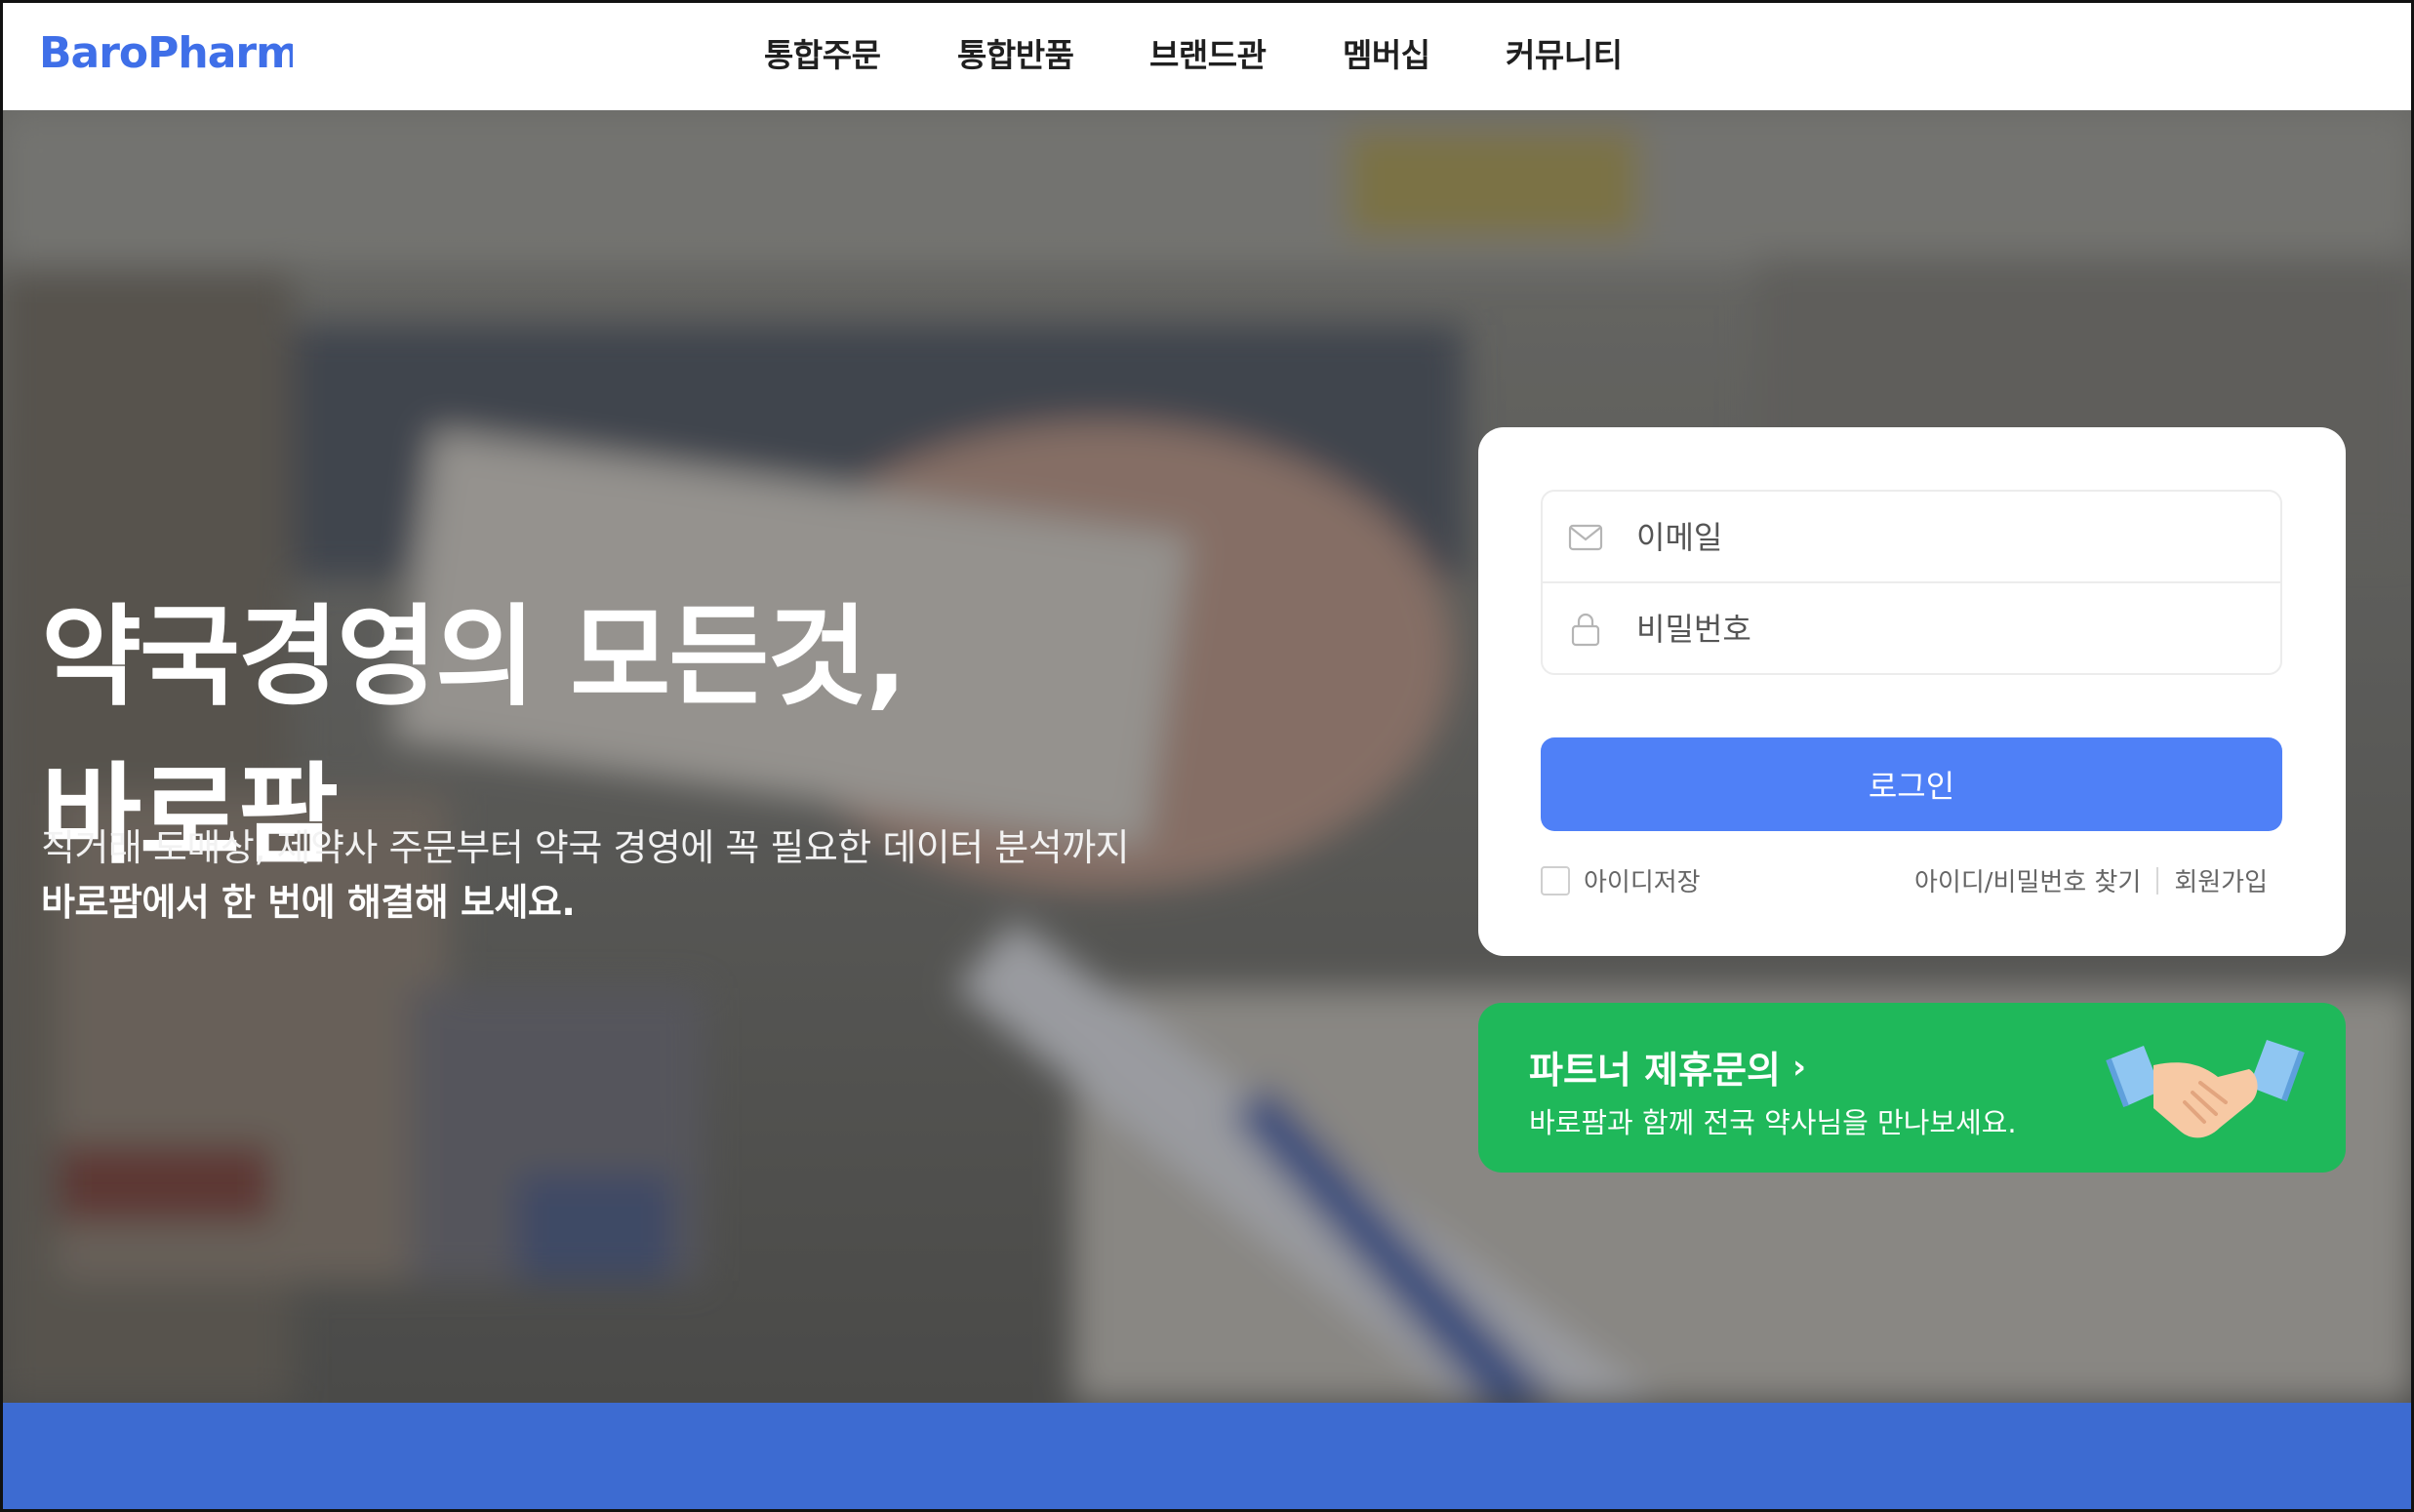 The width and height of the screenshot is (2414, 1512). I want to click on login-card: 로그인 아이디저장 아이디/비밀번호 찾기 회원가입, so click(1912, 691).